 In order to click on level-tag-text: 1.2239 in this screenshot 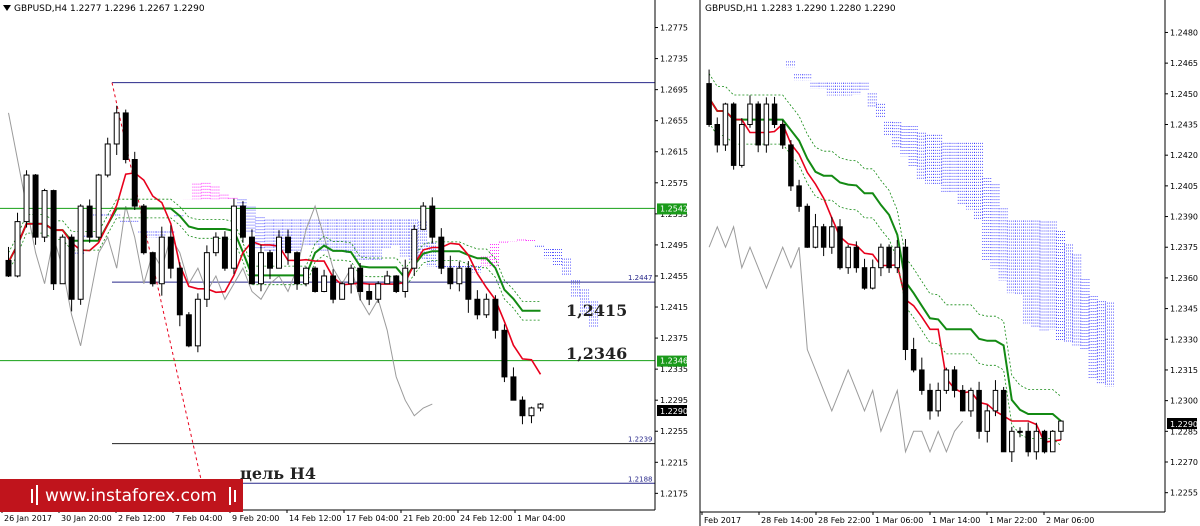, I will do `click(640, 440)`.